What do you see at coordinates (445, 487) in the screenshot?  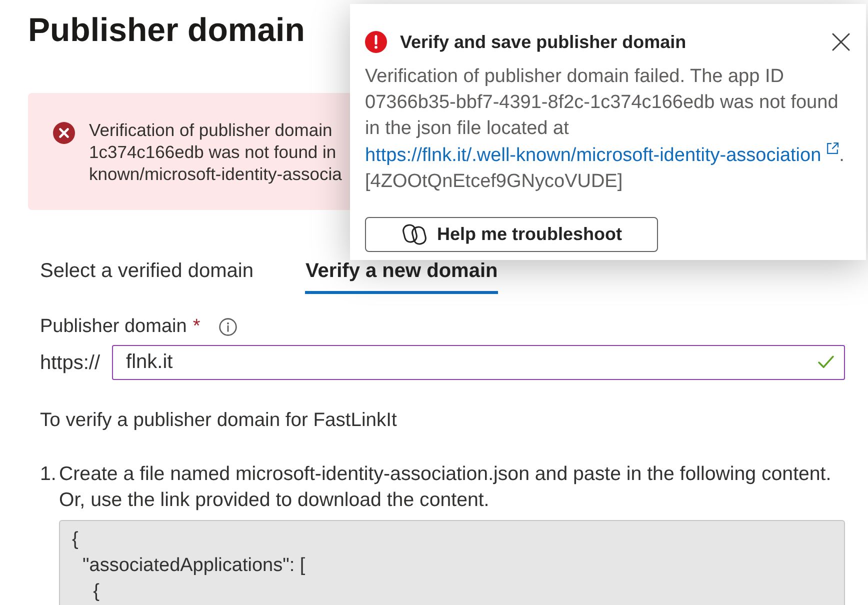 I see `step-text: Create a file named microsoft-identity-association.json and paste in the following content. Or, use the link provided to download the content.` at bounding box center [445, 487].